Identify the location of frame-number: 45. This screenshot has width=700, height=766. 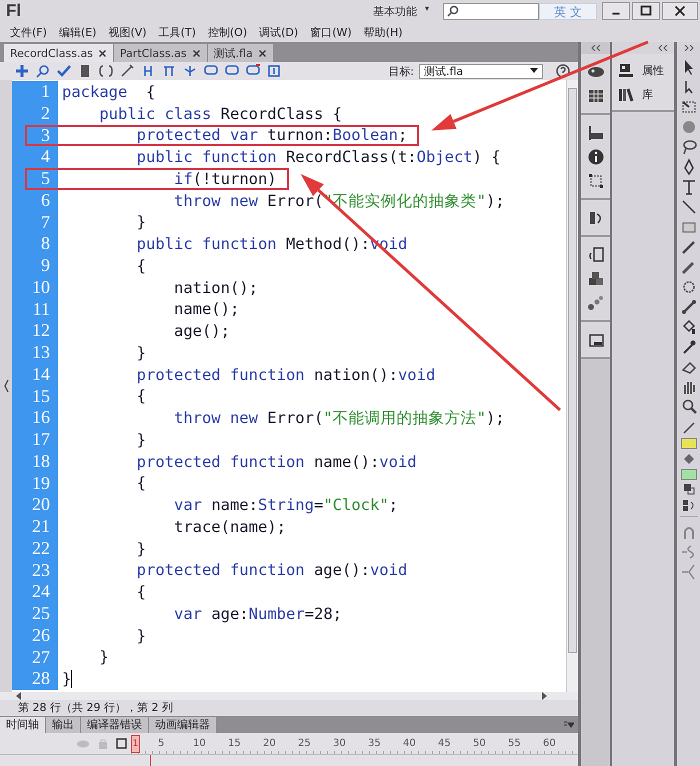
(445, 743).